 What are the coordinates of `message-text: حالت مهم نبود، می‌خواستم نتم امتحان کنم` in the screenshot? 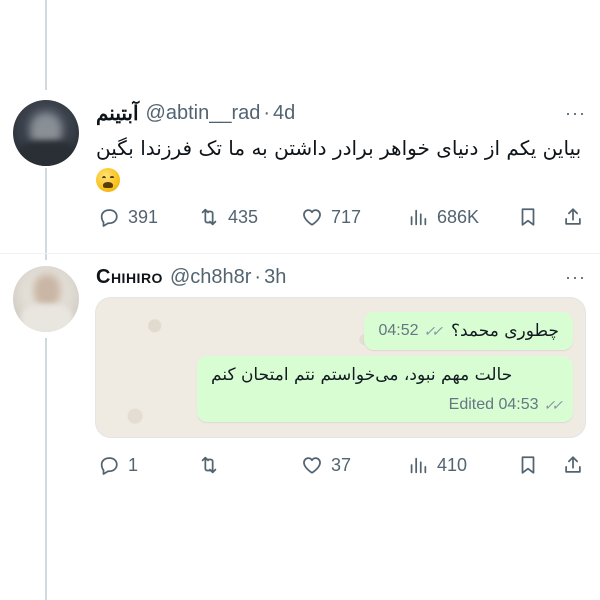 It's located at (362, 375).